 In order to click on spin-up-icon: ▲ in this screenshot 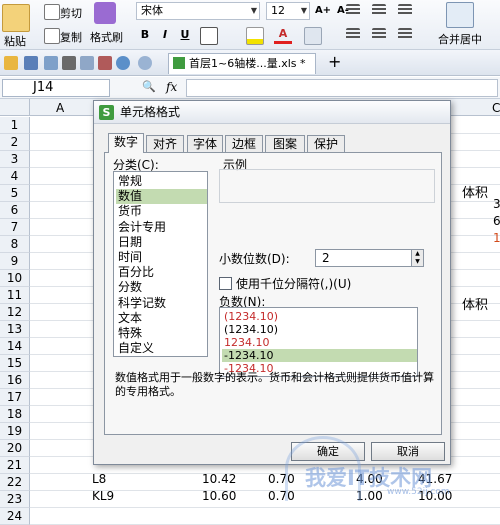, I will do `click(417, 254)`.